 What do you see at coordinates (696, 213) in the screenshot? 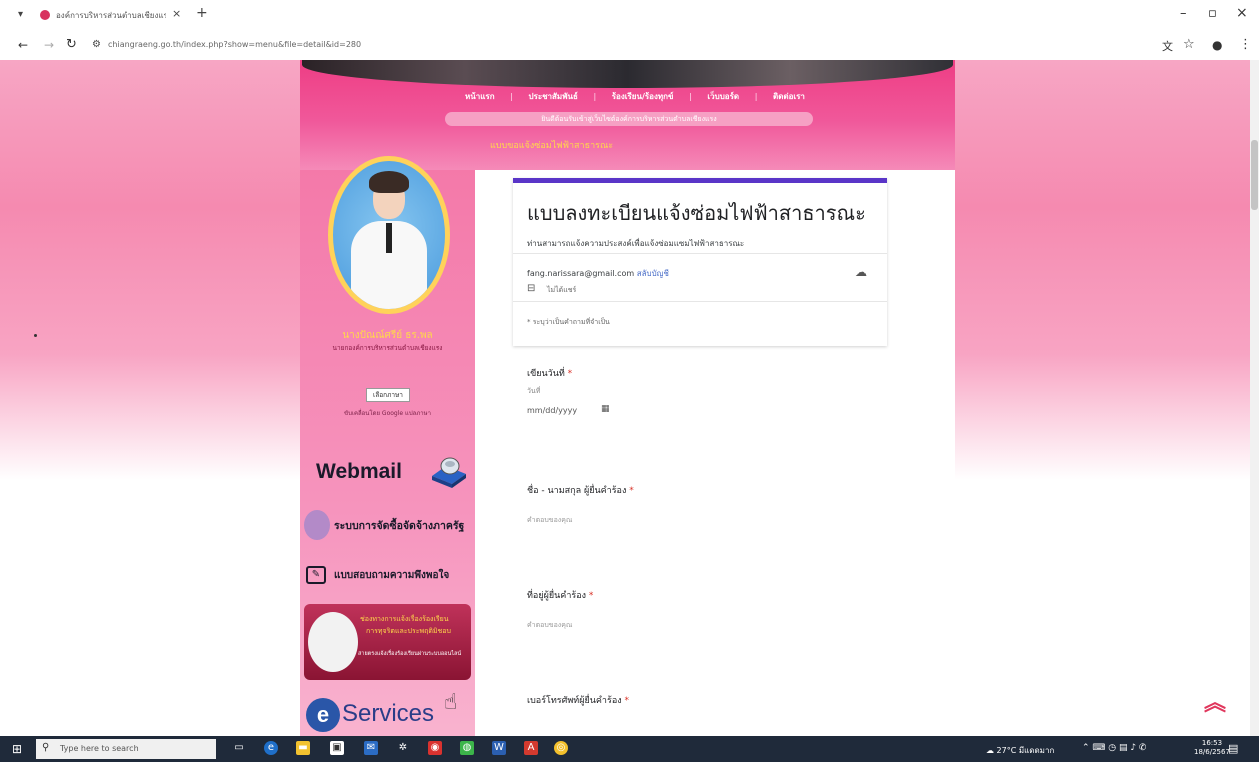
I see `form-title: แบบลงทะเบียนแจ้งซ่อมไฟฟ้าสาธารณะ` at bounding box center [696, 213].